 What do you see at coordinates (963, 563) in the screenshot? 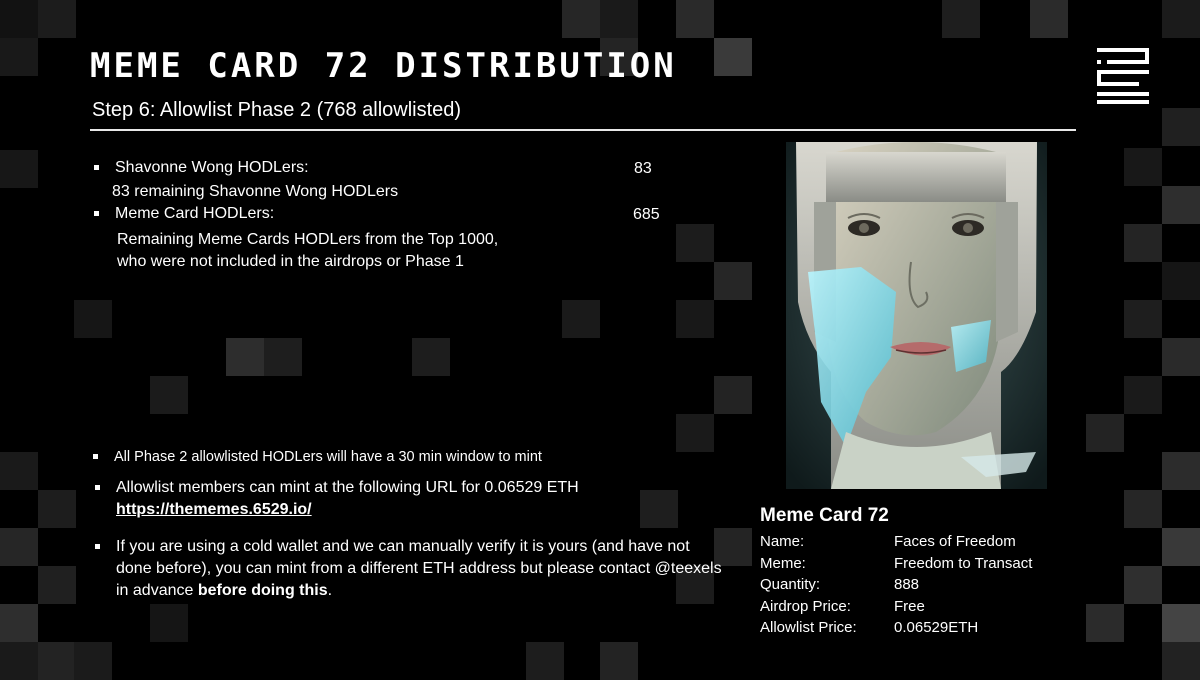
I see `info-value: Freedom to Transact` at bounding box center [963, 563].